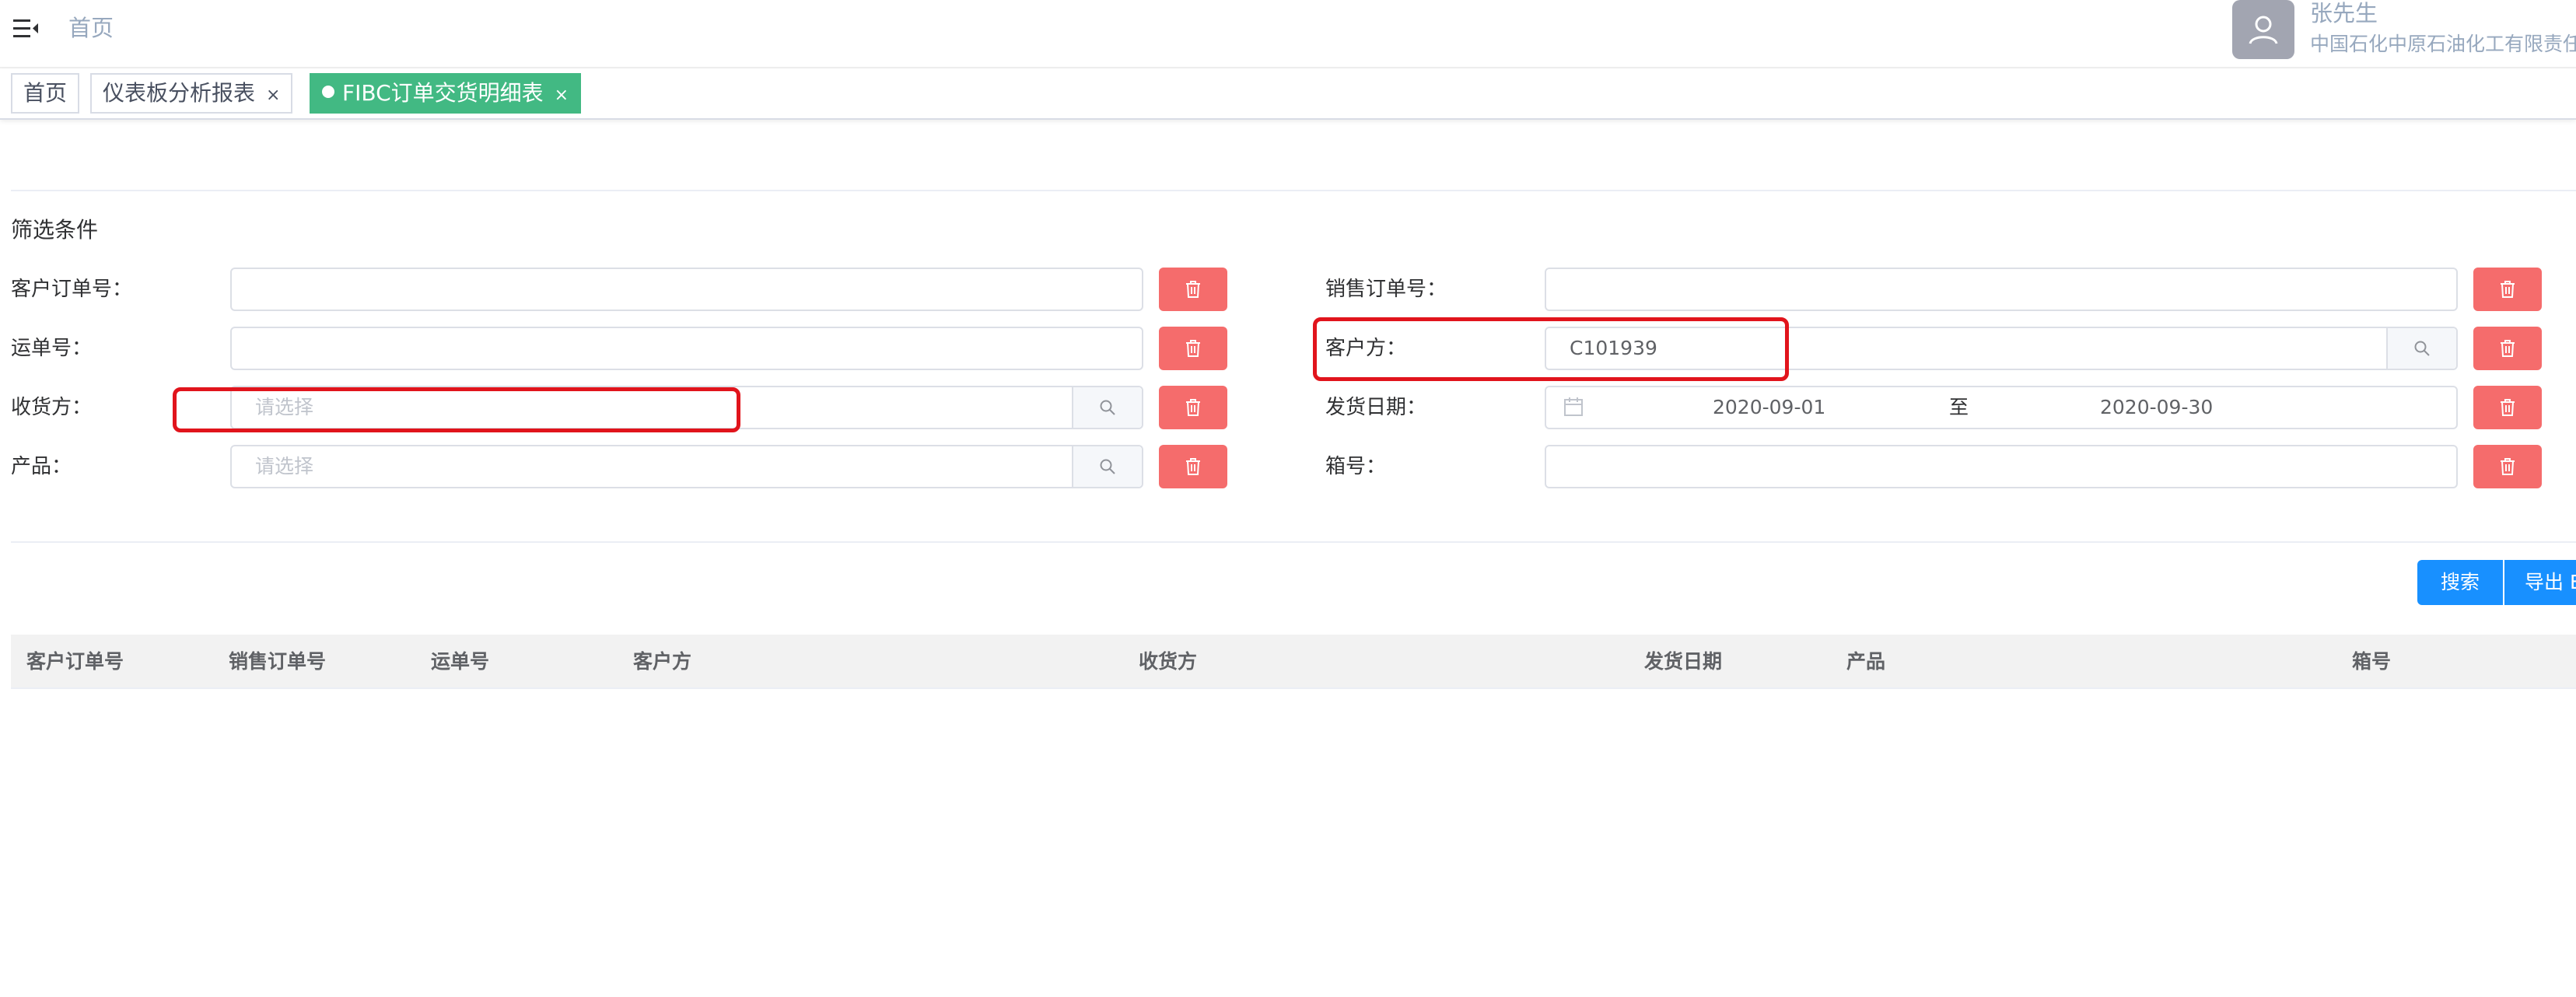  What do you see at coordinates (1356, 467) in the screenshot?
I see `box-no-label: 箱号：` at bounding box center [1356, 467].